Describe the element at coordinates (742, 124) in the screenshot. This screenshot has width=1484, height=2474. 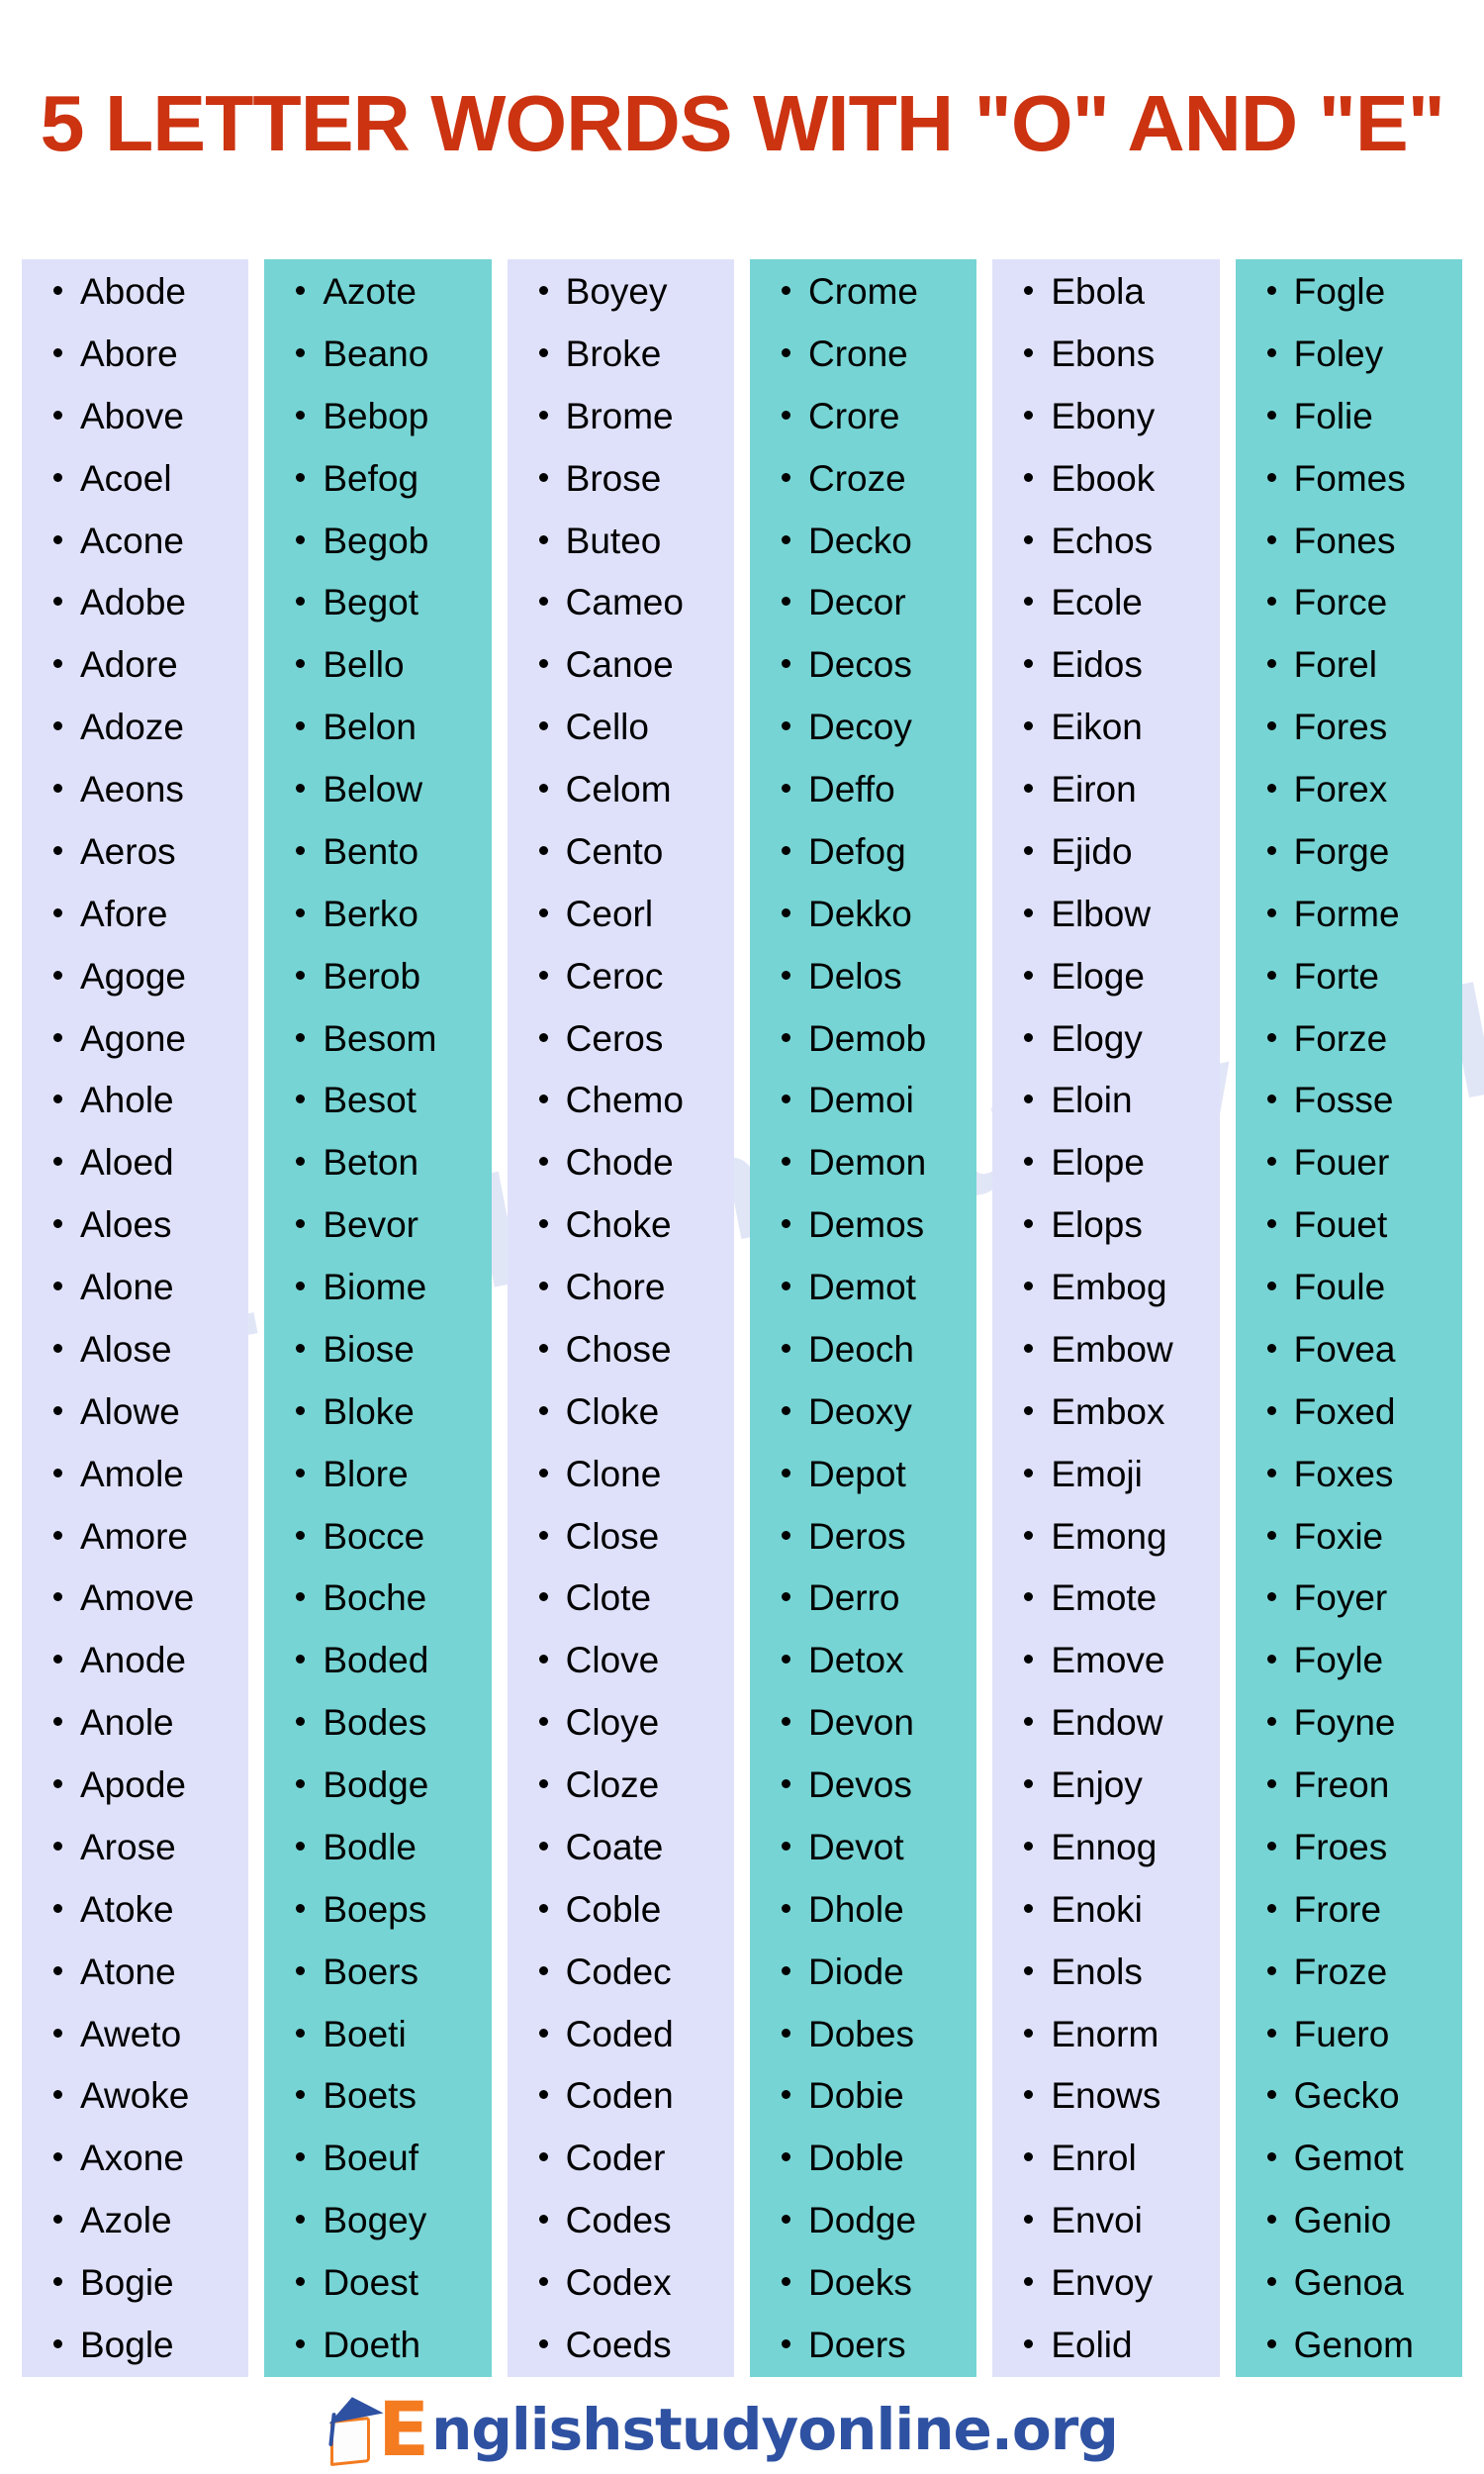
I see `page-title-container: 5 LETTER WORDS WITH "O" AND "E"` at that location.